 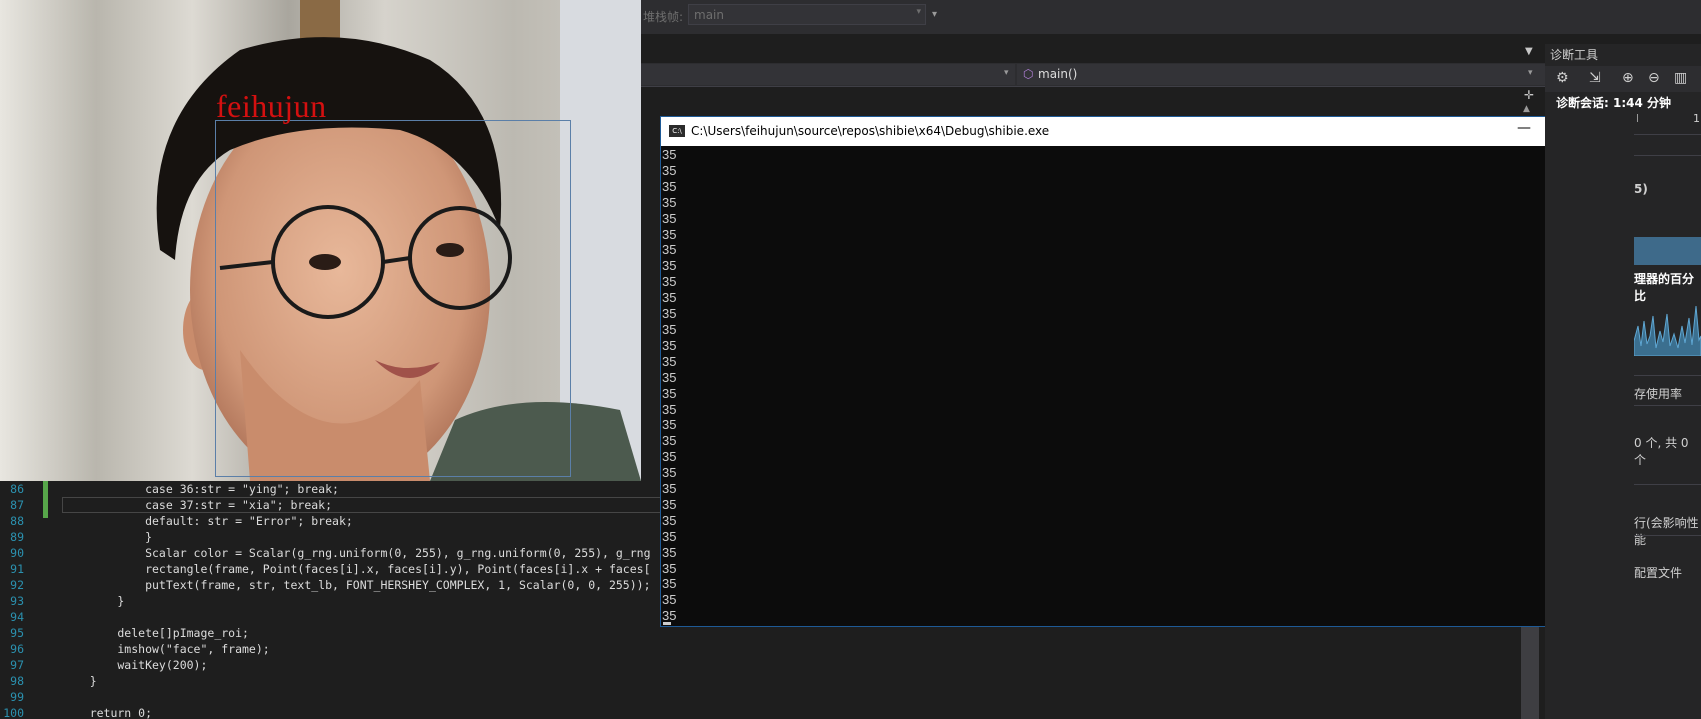 I want to click on stack-frame-dropdown: main ▾, so click(x=807, y=14).